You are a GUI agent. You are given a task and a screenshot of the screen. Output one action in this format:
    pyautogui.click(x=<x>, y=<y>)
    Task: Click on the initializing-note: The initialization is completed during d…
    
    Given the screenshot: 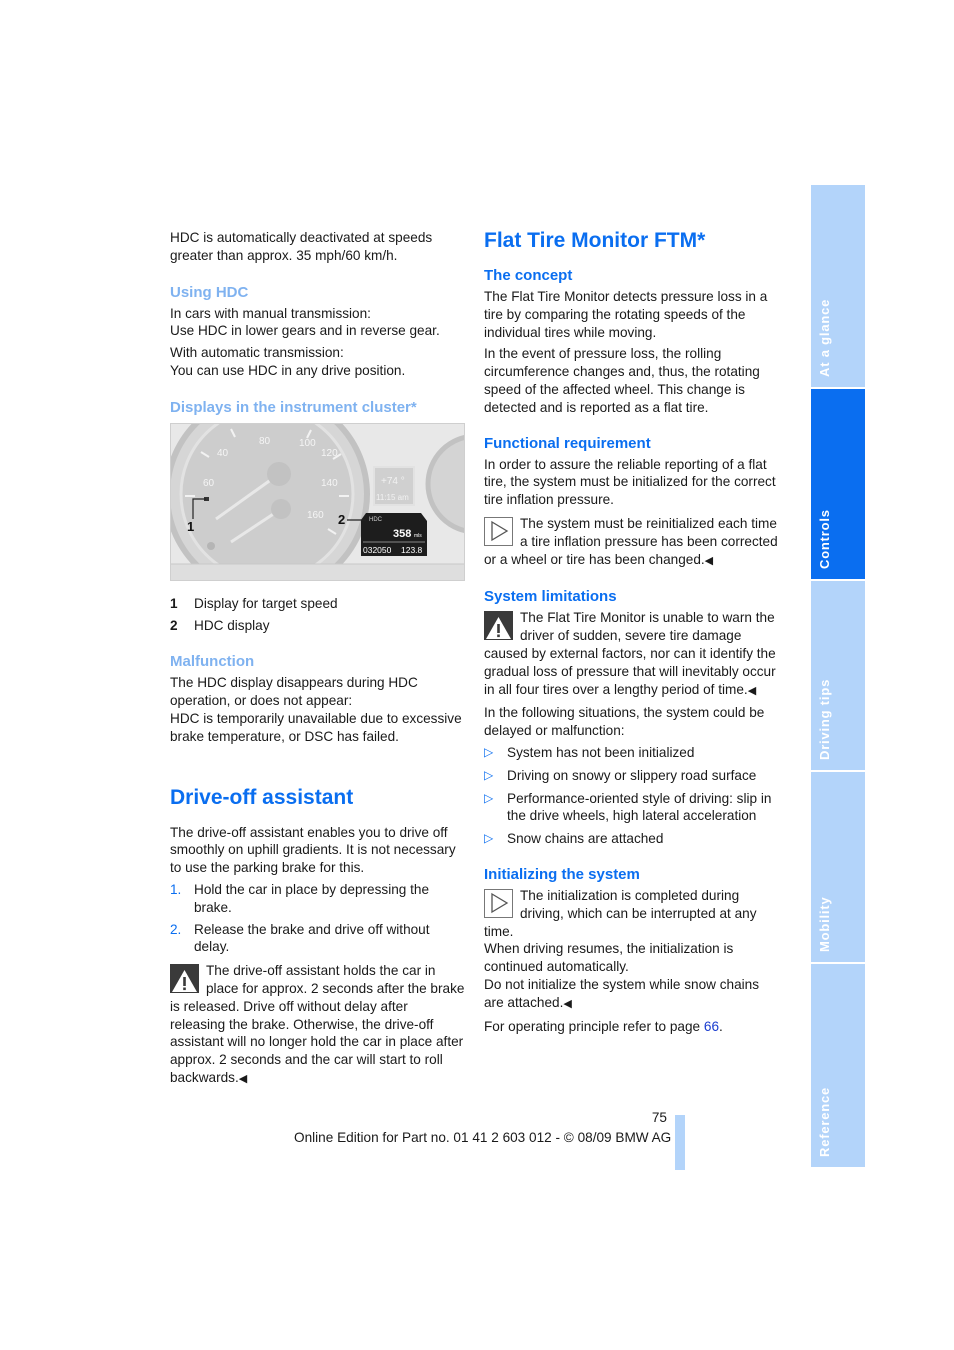 What is the action you would take?
    pyautogui.click(x=631, y=950)
    